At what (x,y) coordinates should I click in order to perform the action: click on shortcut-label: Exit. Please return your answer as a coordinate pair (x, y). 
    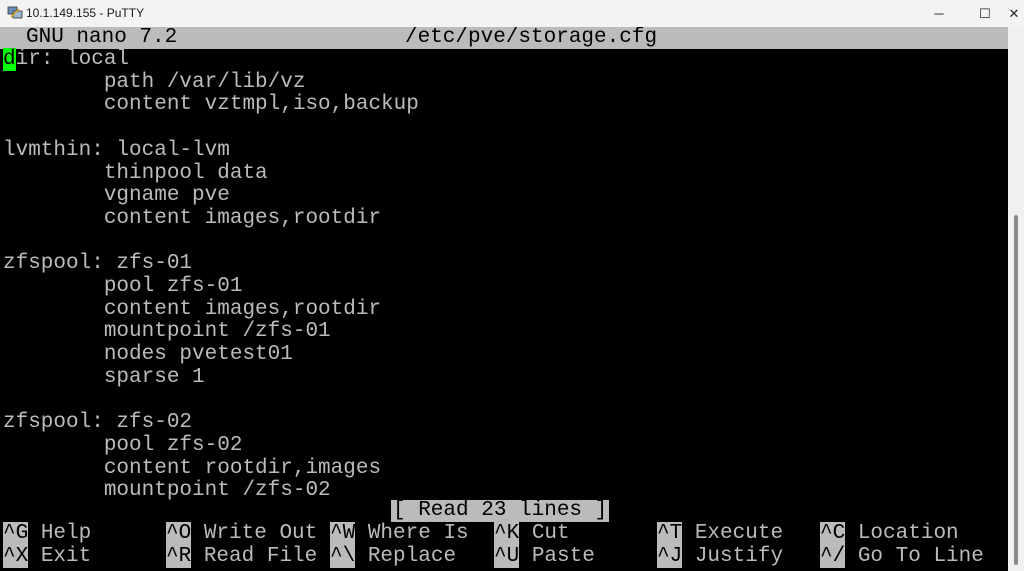
    Looking at the image, I should click on (66, 556).